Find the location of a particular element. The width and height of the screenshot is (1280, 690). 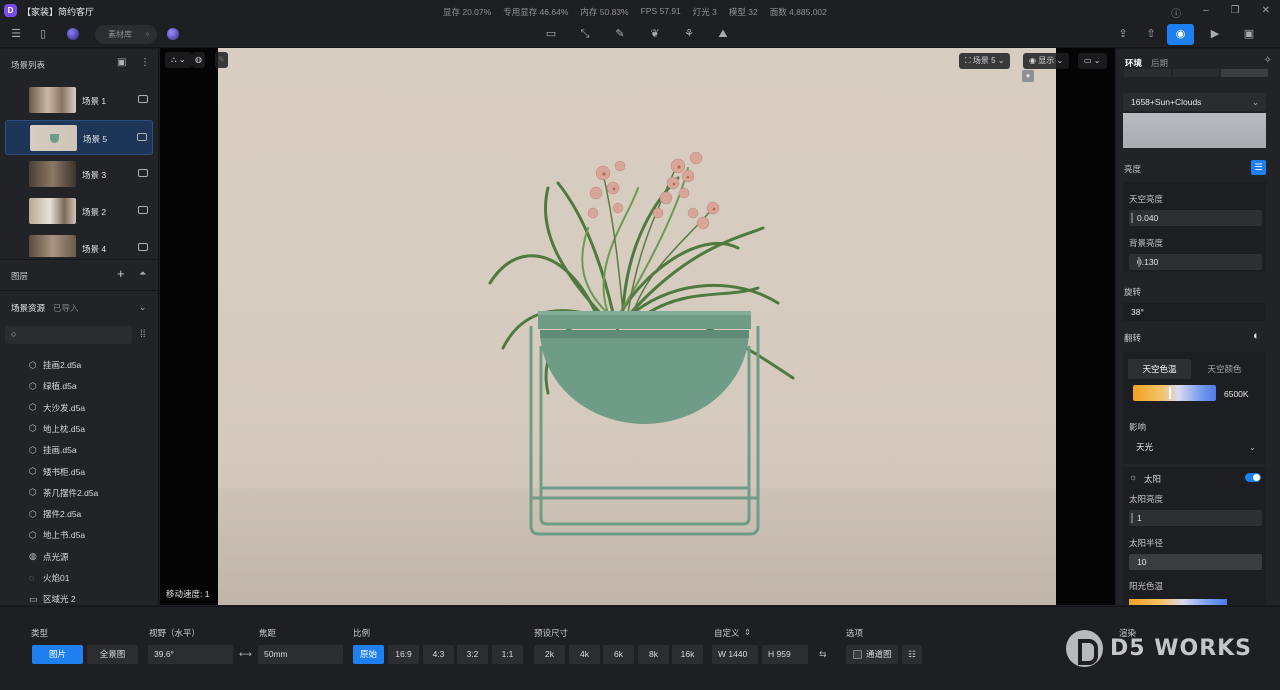

sun-color-temp-slider is located at coordinates (1178, 602).